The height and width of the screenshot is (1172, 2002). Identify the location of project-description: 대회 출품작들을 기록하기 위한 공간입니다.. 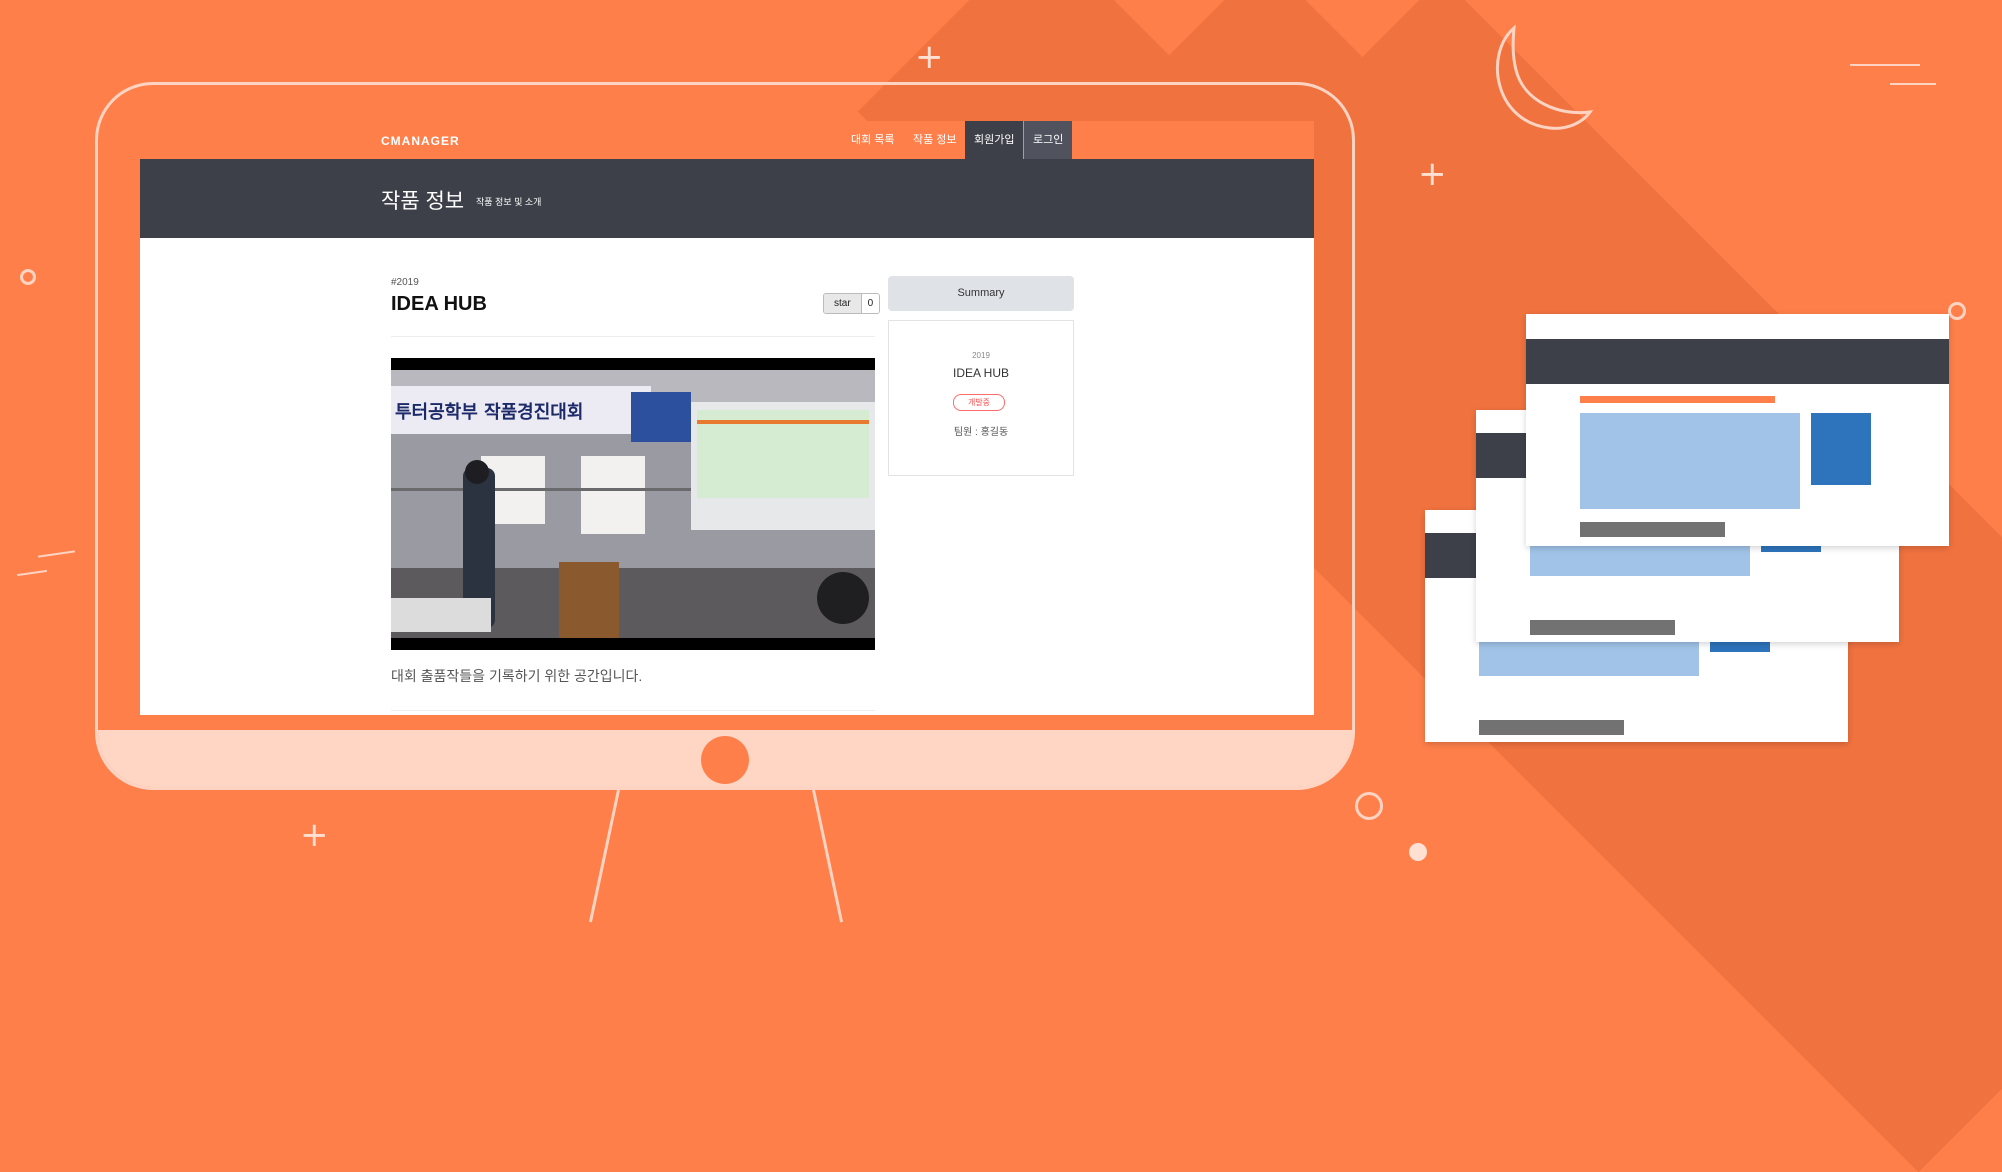
(517, 676).